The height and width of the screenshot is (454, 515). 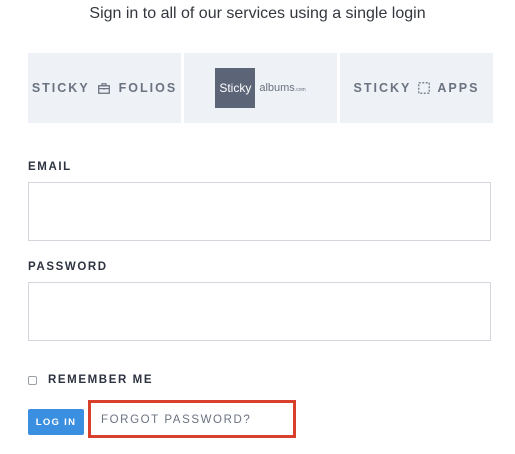 What do you see at coordinates (235, 88) in the screenshot?
I see `albums-logo-box: Sticky` at bounding box center [235, 88].